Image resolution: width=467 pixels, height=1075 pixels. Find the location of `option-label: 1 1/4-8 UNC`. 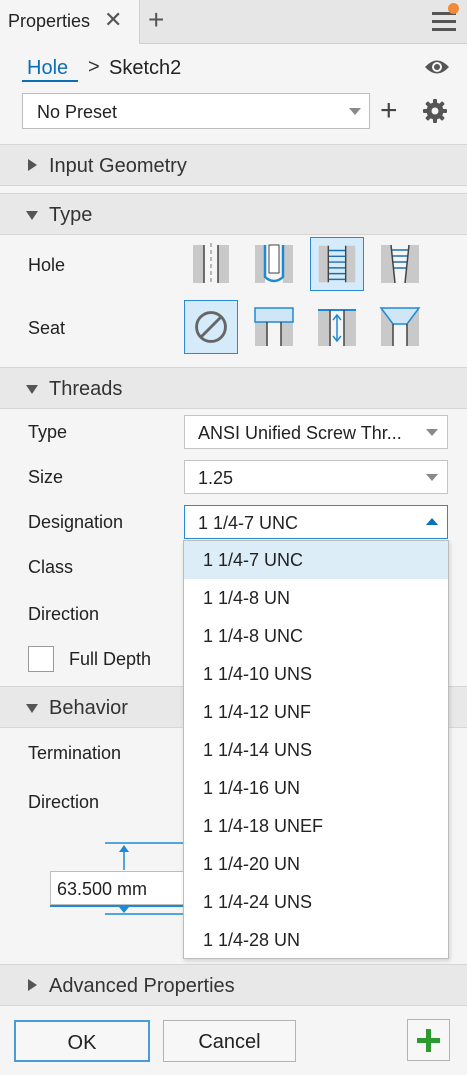

option-label: 1 1/4-8 UNC is located at coordinates (253, 636).